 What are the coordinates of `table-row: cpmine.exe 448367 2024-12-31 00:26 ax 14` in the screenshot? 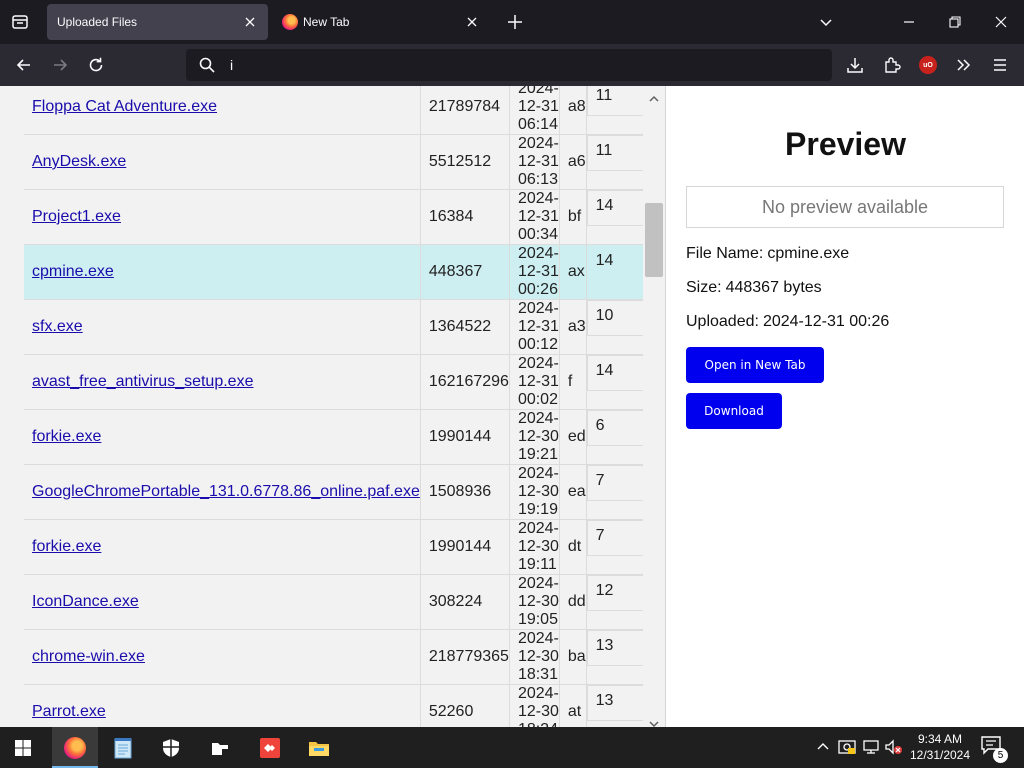 It's located at (344, 272).